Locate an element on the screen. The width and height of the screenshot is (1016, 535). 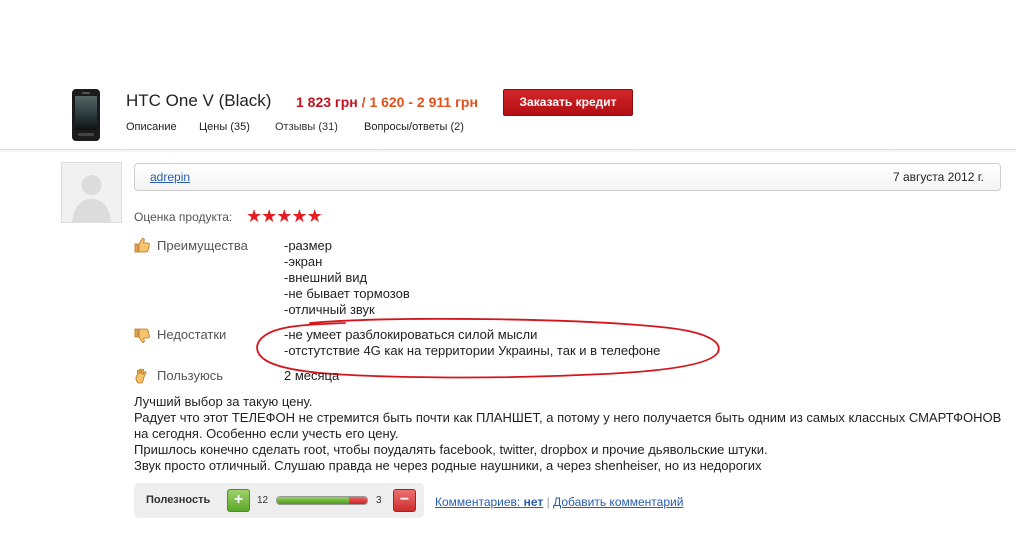
usefulness-bar-negative is located at coordinates (358, 500).